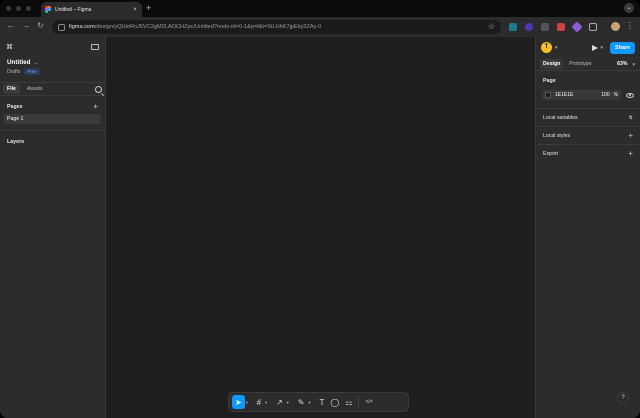 Image resolution: width=640 pixels, height=418 pixels. I want to click on toolbar-divider, so click(359, 402).